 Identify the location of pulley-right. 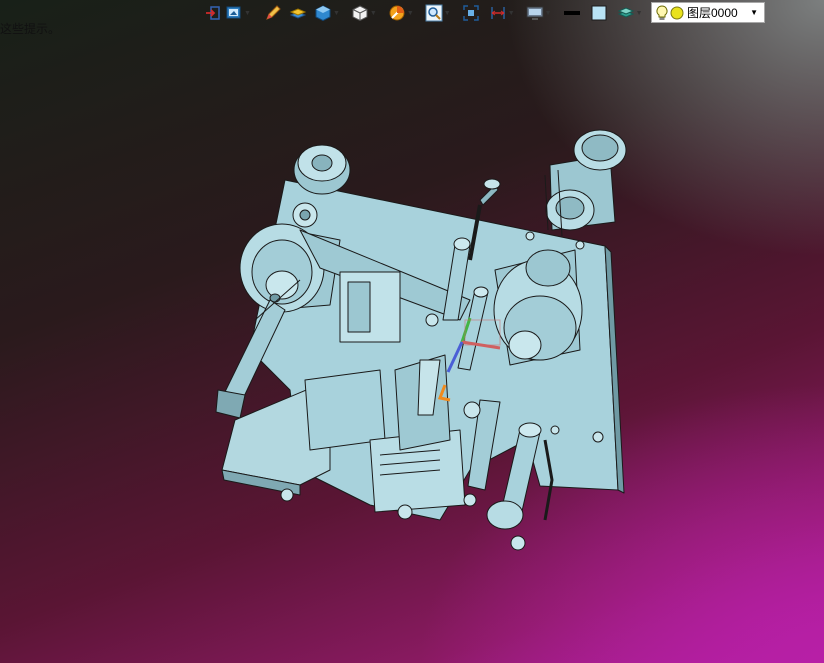
(538, 307).